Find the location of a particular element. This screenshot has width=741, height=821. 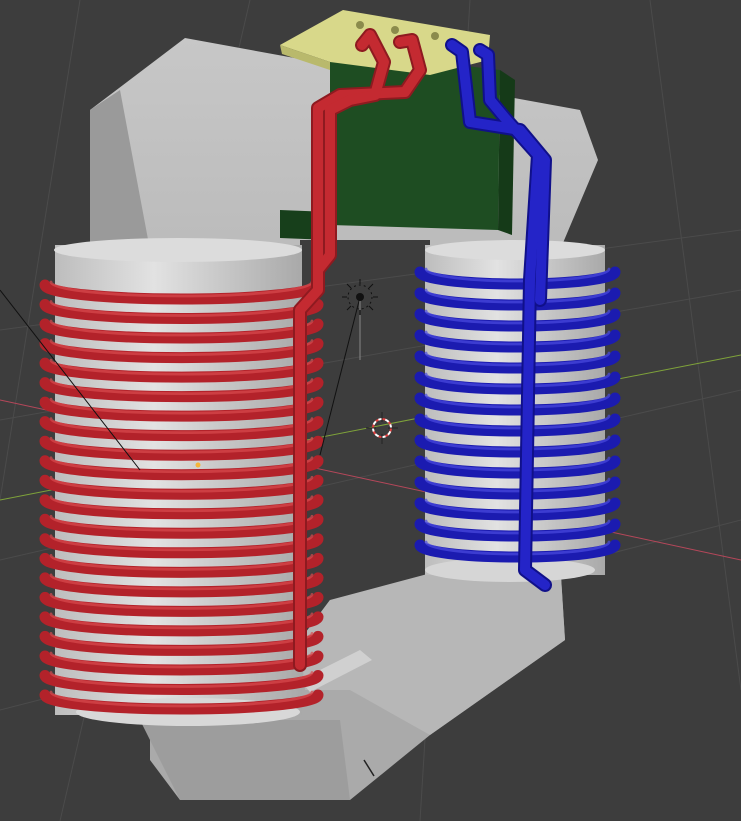

object-origin-dot is located at coordinates (198, 465).